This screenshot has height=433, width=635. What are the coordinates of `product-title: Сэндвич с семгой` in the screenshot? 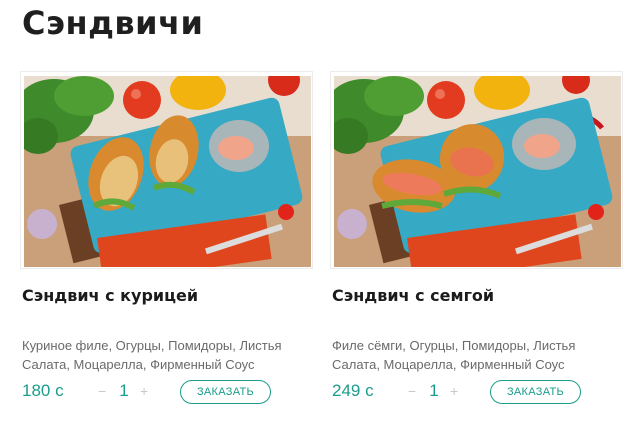 It's located at (413, 295).